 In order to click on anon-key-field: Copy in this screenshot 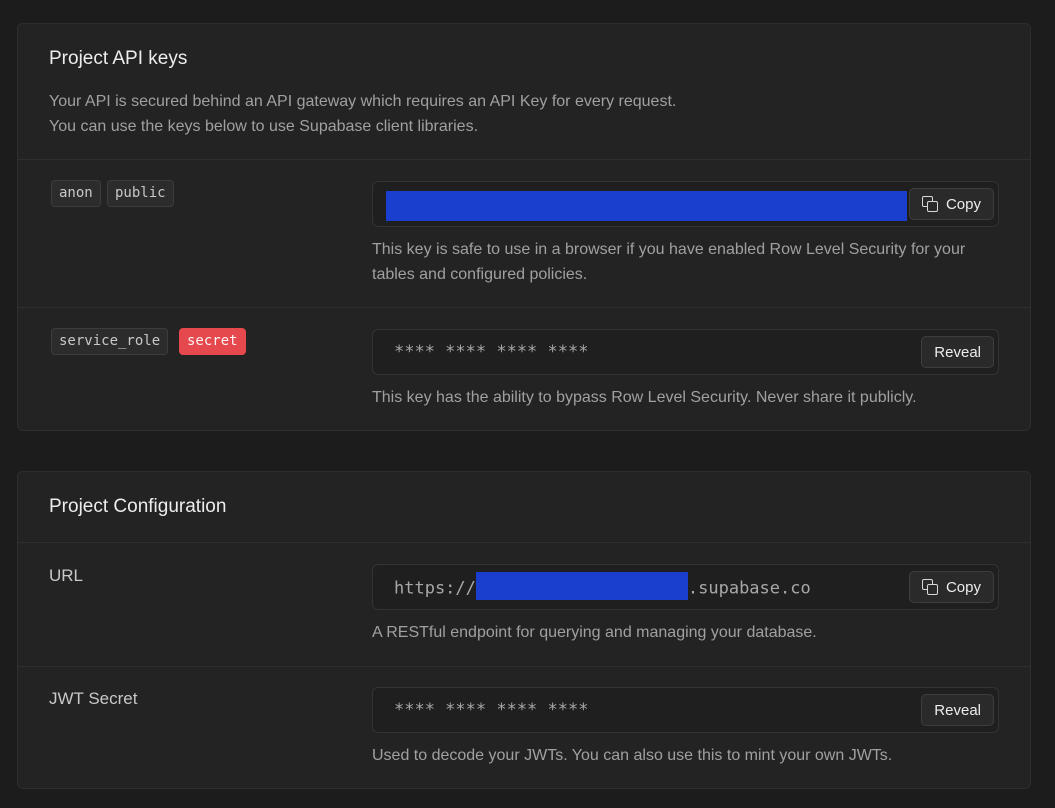, I will do `click(685, 204)`.